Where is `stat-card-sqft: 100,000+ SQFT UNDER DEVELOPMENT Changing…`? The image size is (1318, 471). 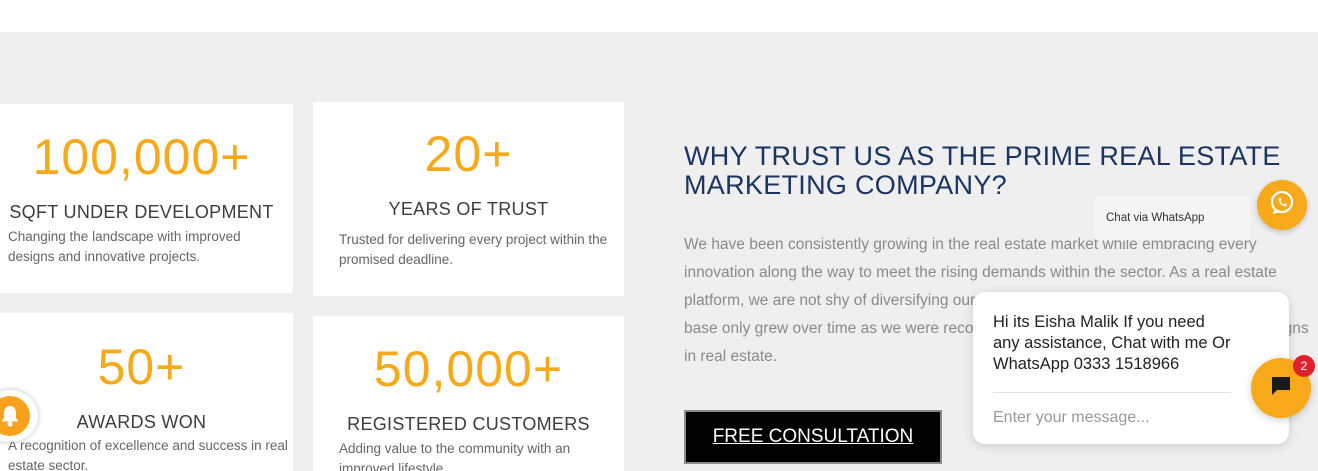
stat-card-sqft: 100,000+ SQFT UNDER DEVELOPMENT Changing… is located at coordinates (146, 198).